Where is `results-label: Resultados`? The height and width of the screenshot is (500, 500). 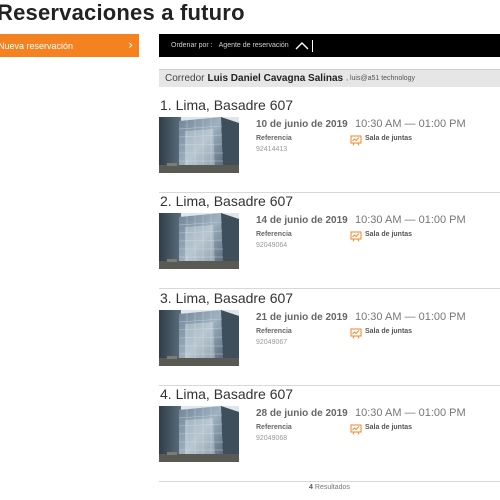 results-label: Resultados is located at coordinates (332, 487).